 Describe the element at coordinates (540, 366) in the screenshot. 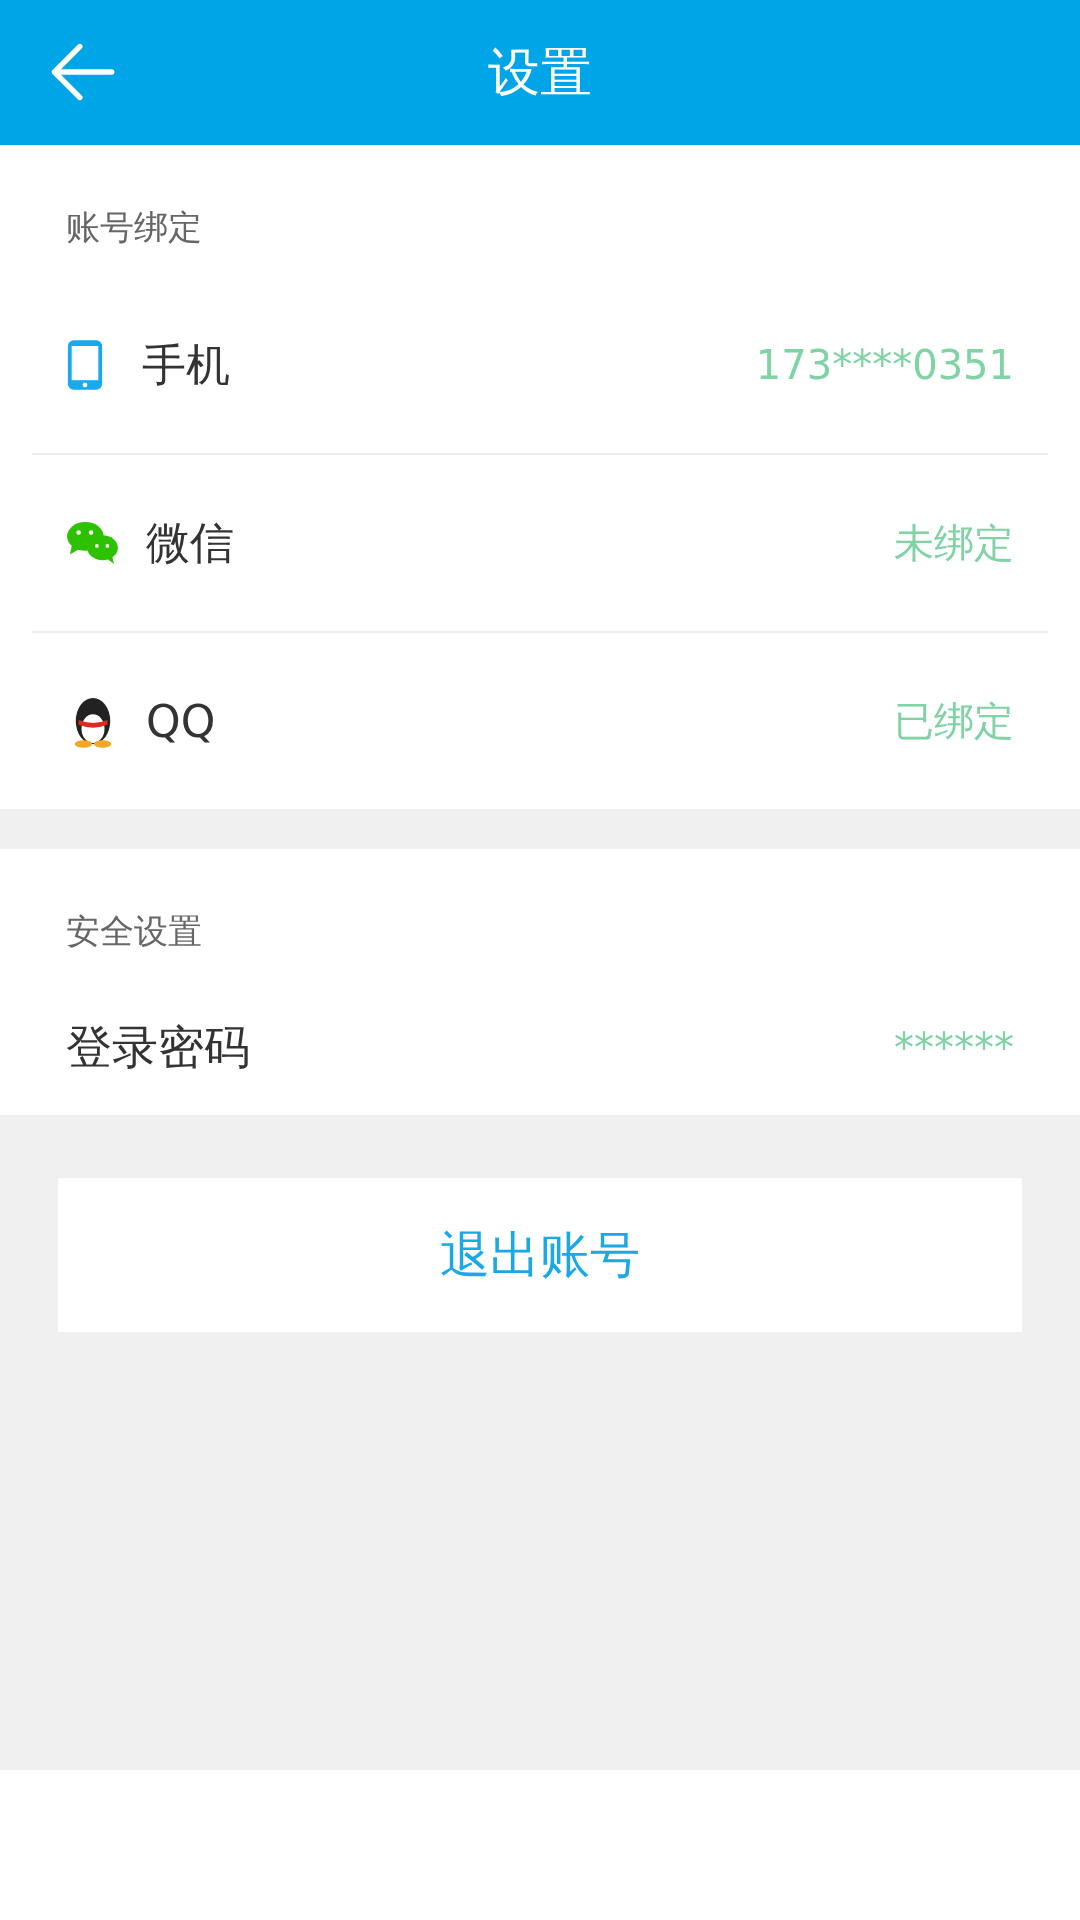

I see `settings-row: 手机 173****0351` at that location.